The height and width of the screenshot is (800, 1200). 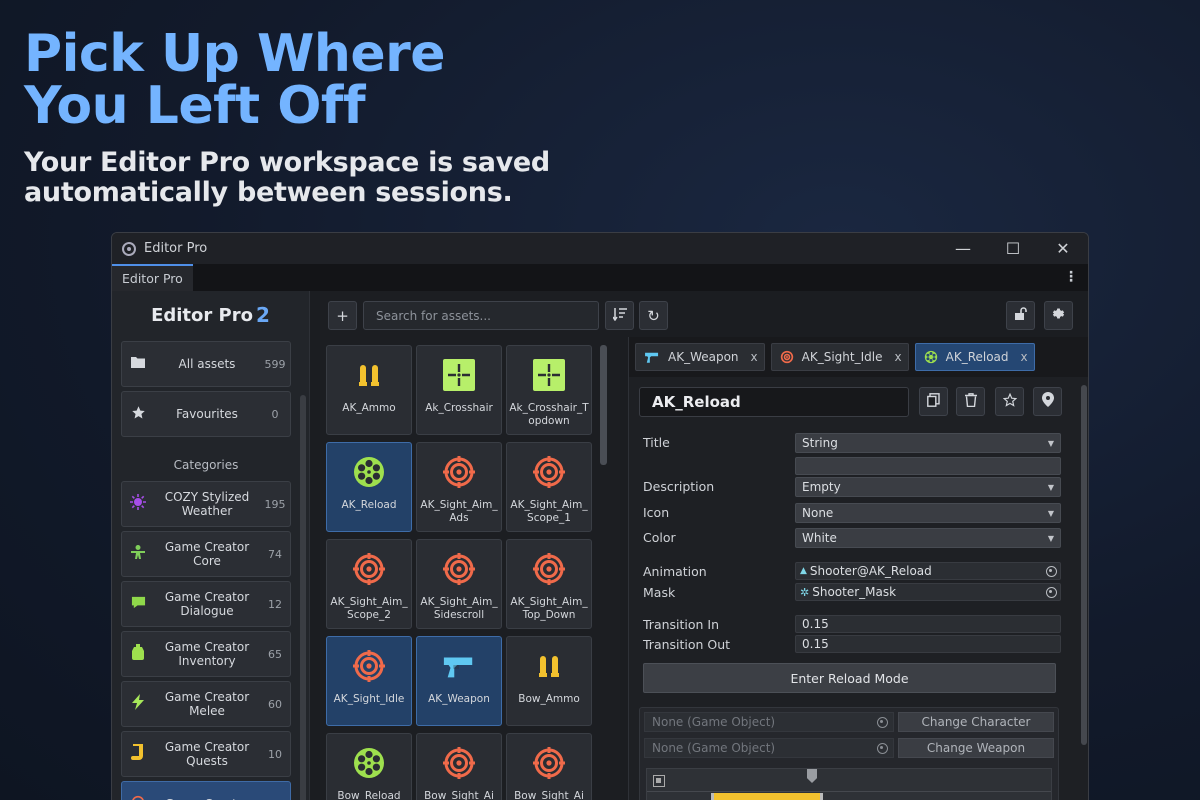 What do you see at coordinates (152, 277) in the screenshot?
I see `tab-editor-pro: Editor Pro` at bounding box center [152, 277].